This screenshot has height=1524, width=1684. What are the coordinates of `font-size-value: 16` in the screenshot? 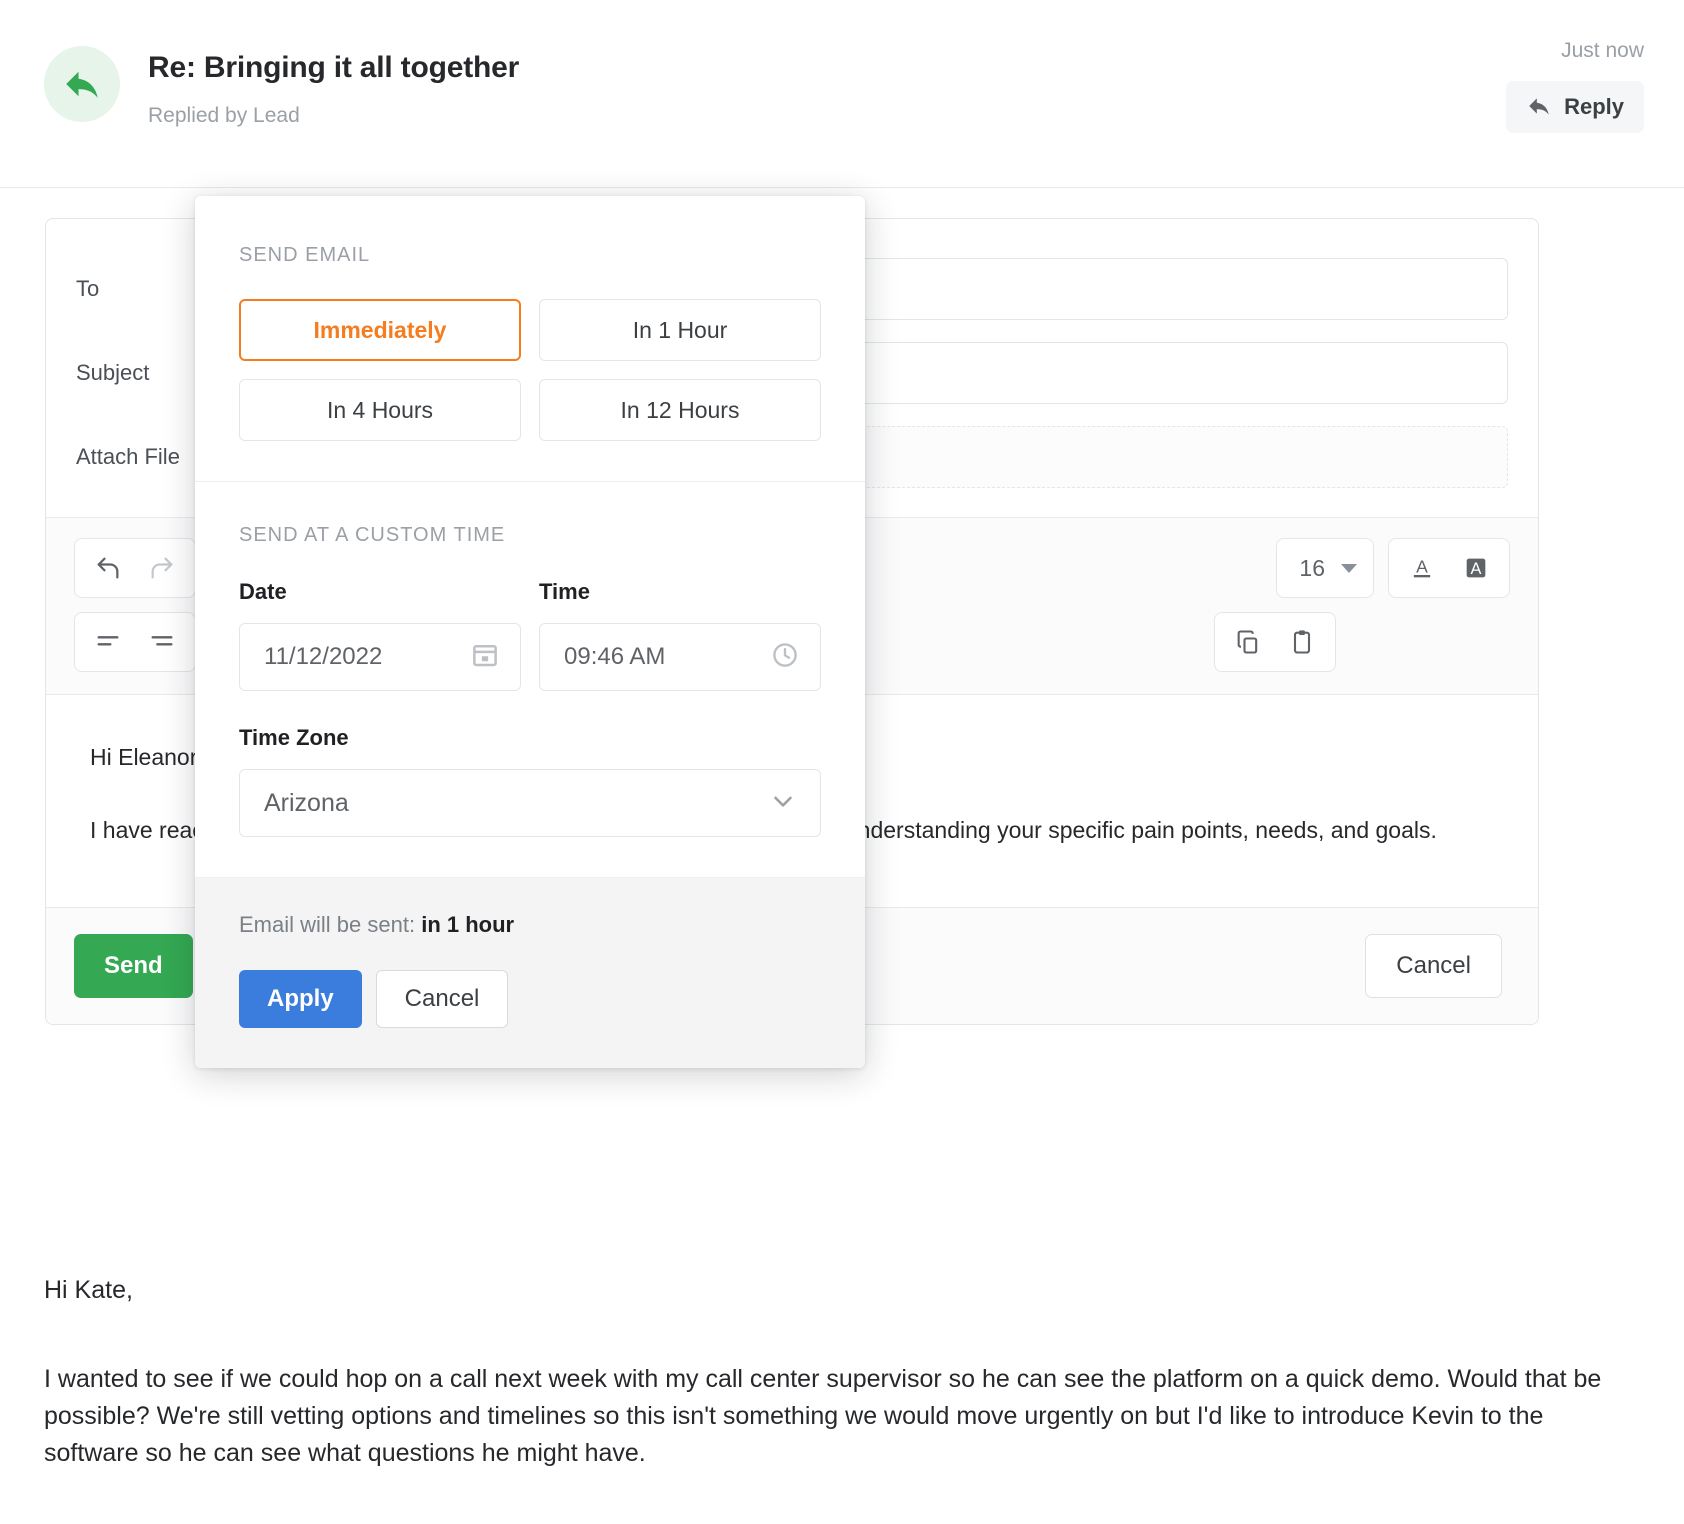 It's located at (1312, 567).